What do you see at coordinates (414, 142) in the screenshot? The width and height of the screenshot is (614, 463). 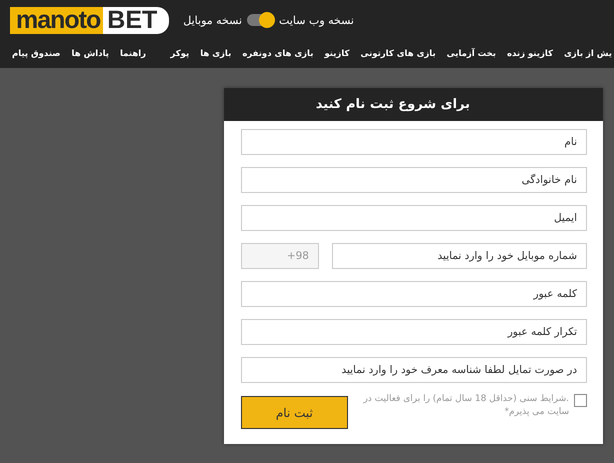 I see `input-field: نام` at bounding box center [414, 142].